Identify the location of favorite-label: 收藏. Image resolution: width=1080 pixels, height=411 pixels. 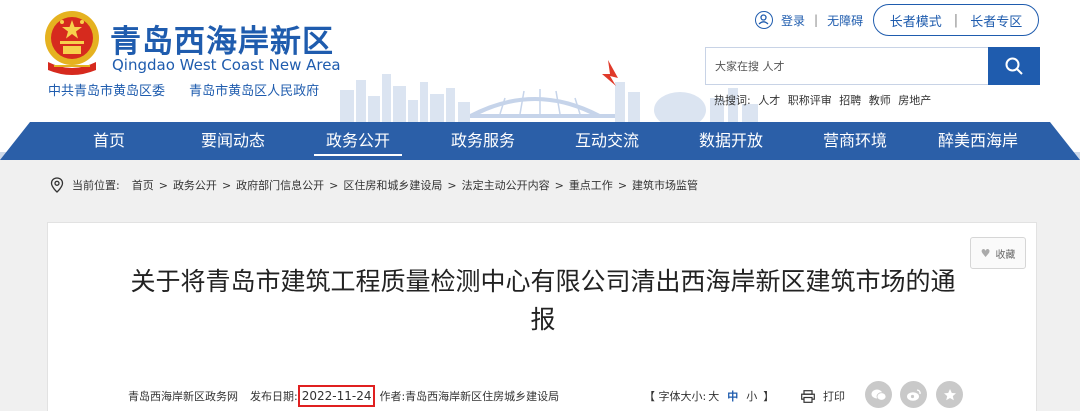
(1005, 255).